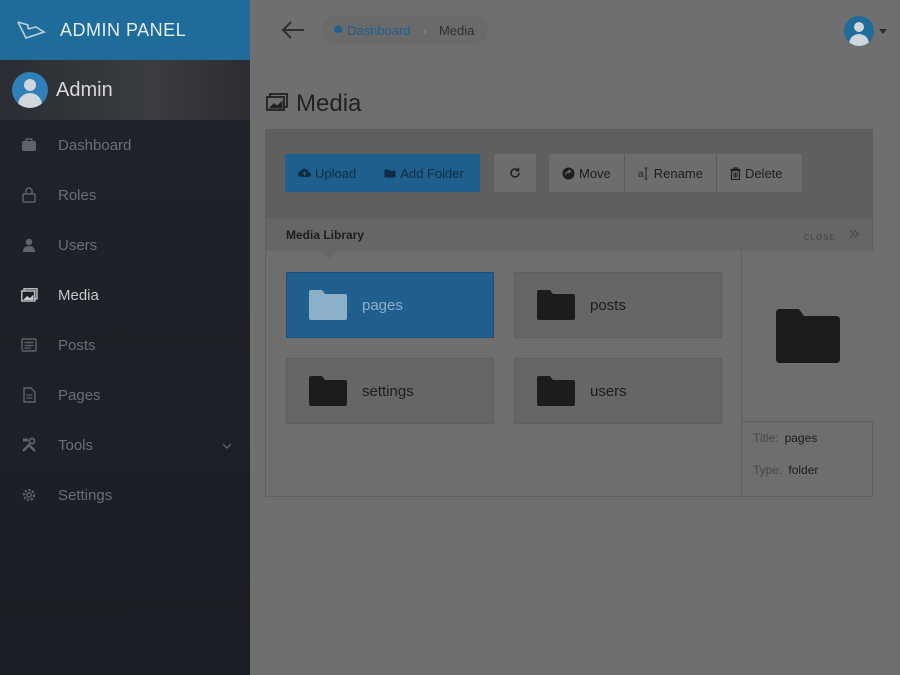 This screenshot has height=675, width=900. I want to click on upload-button-group: Upload Add Folder, so click(382, 173).